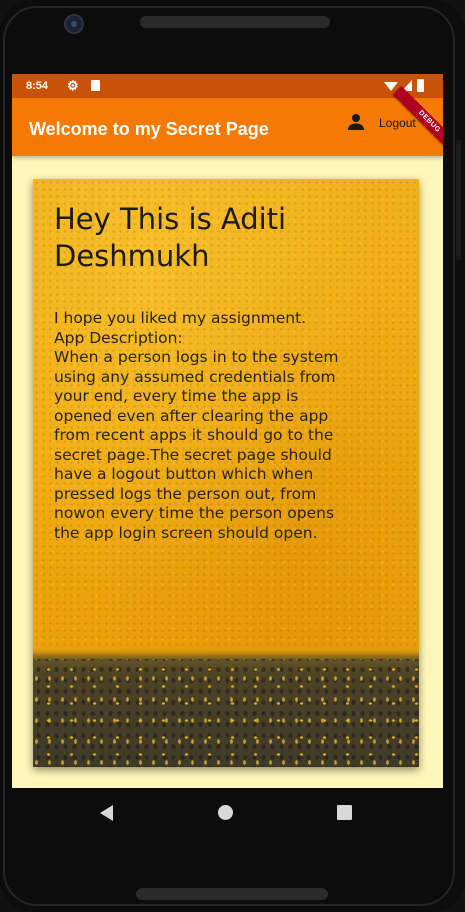 This screenshot has width=465, height=912. Describe the element at coordinates (195, 376) in the screenshot. I see `description-line: using any assumed credentials from` at that location.